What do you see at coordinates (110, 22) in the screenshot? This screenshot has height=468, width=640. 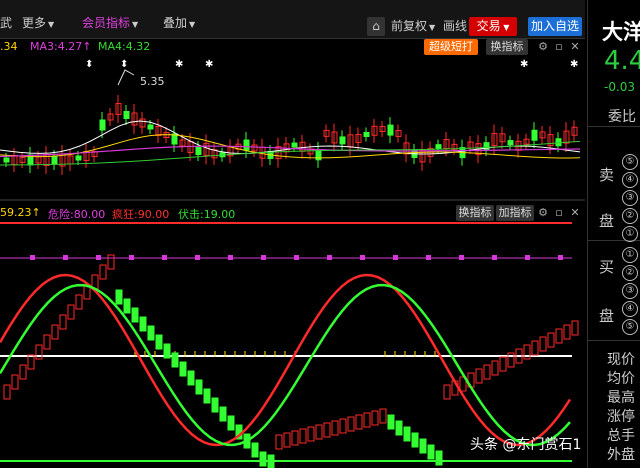 I see `member-indicator-menu: 会员指标 ▼` at bounding box center [110, 22].